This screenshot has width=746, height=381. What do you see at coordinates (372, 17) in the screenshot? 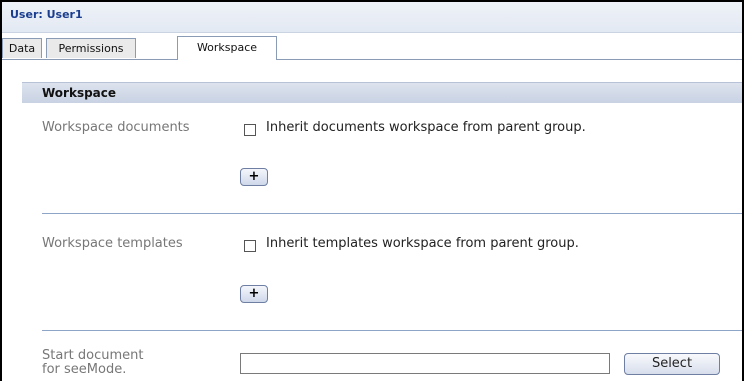
I see `window-header: User: User1` at bounding box center [372, 17].